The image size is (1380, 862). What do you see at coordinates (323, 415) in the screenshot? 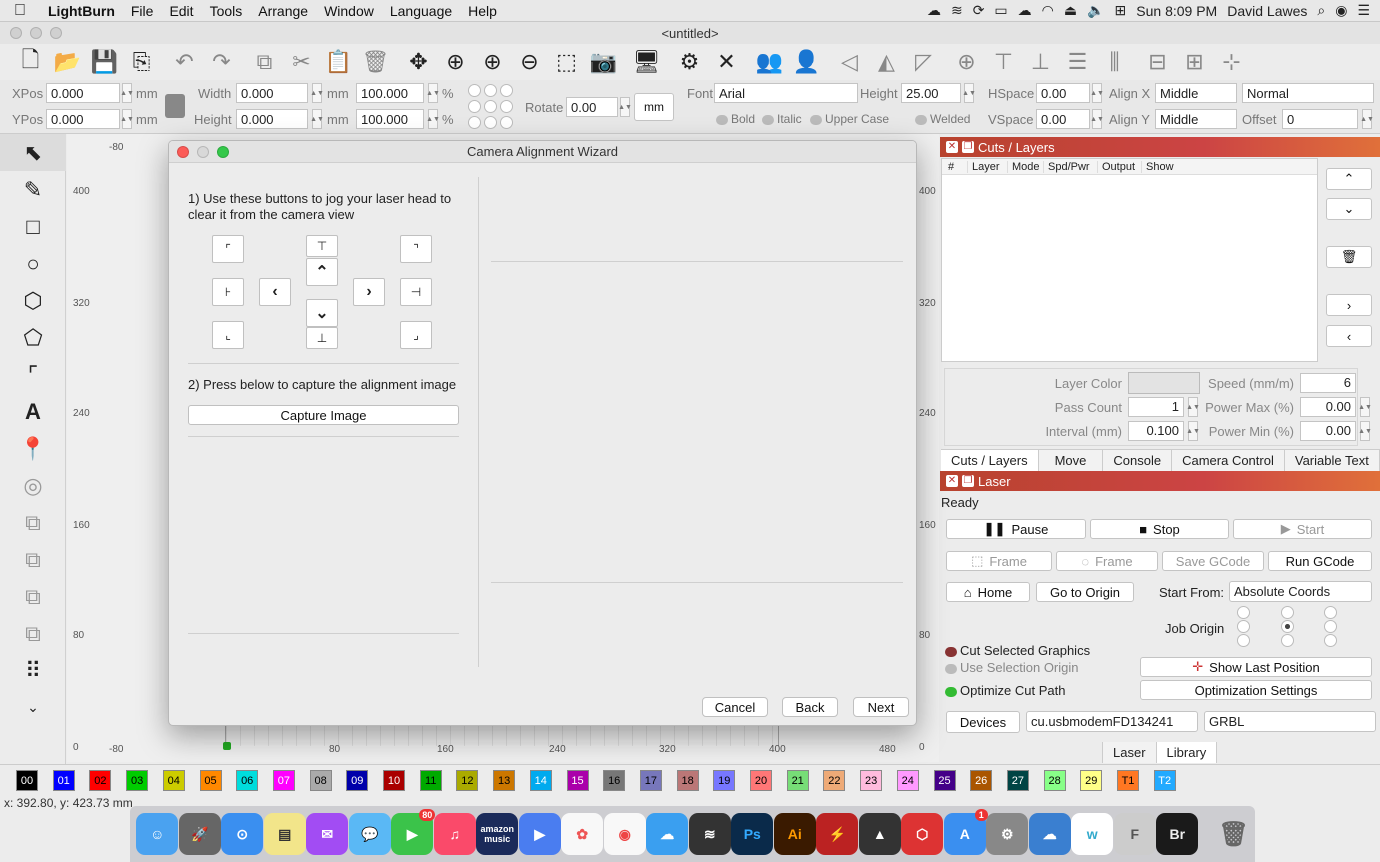
I see `capture-image-button: Capture Image` at bounding box center [323, 415].